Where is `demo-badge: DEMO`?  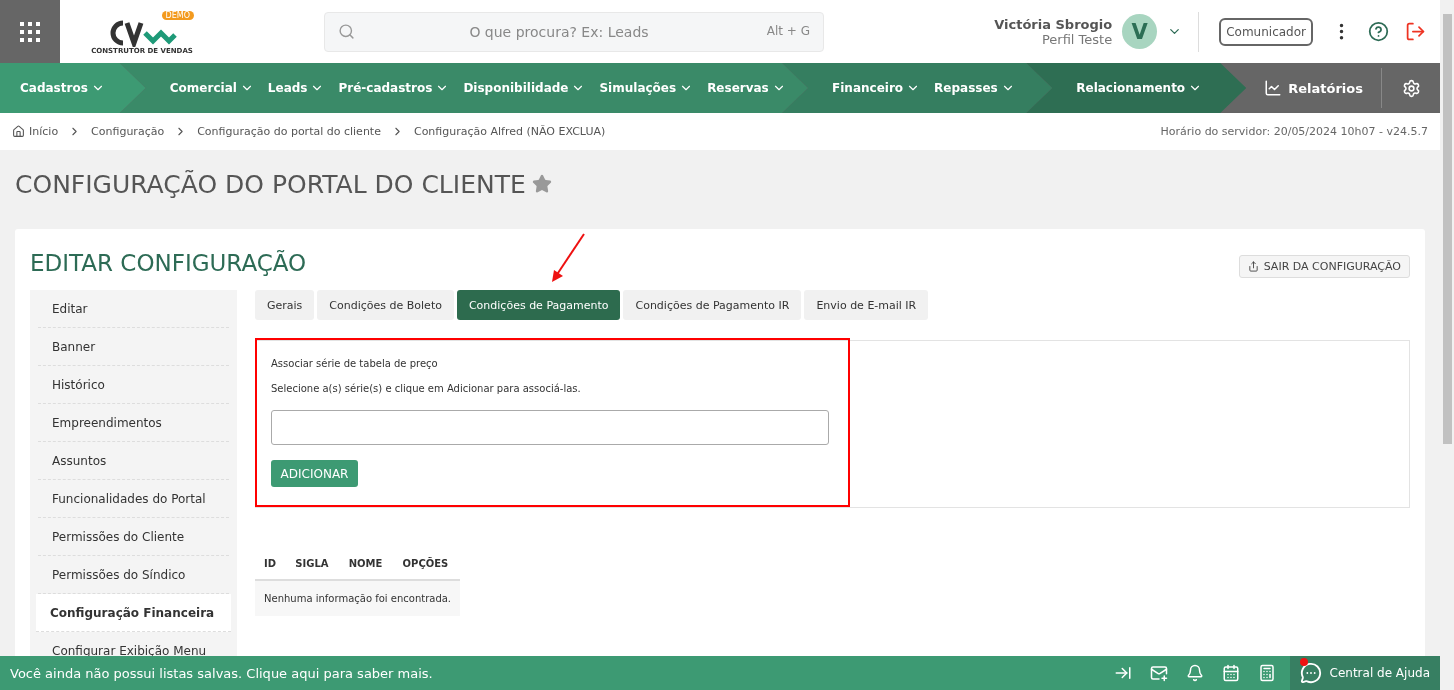
demo-badge: DEMO is located at coordinates (177, 15).